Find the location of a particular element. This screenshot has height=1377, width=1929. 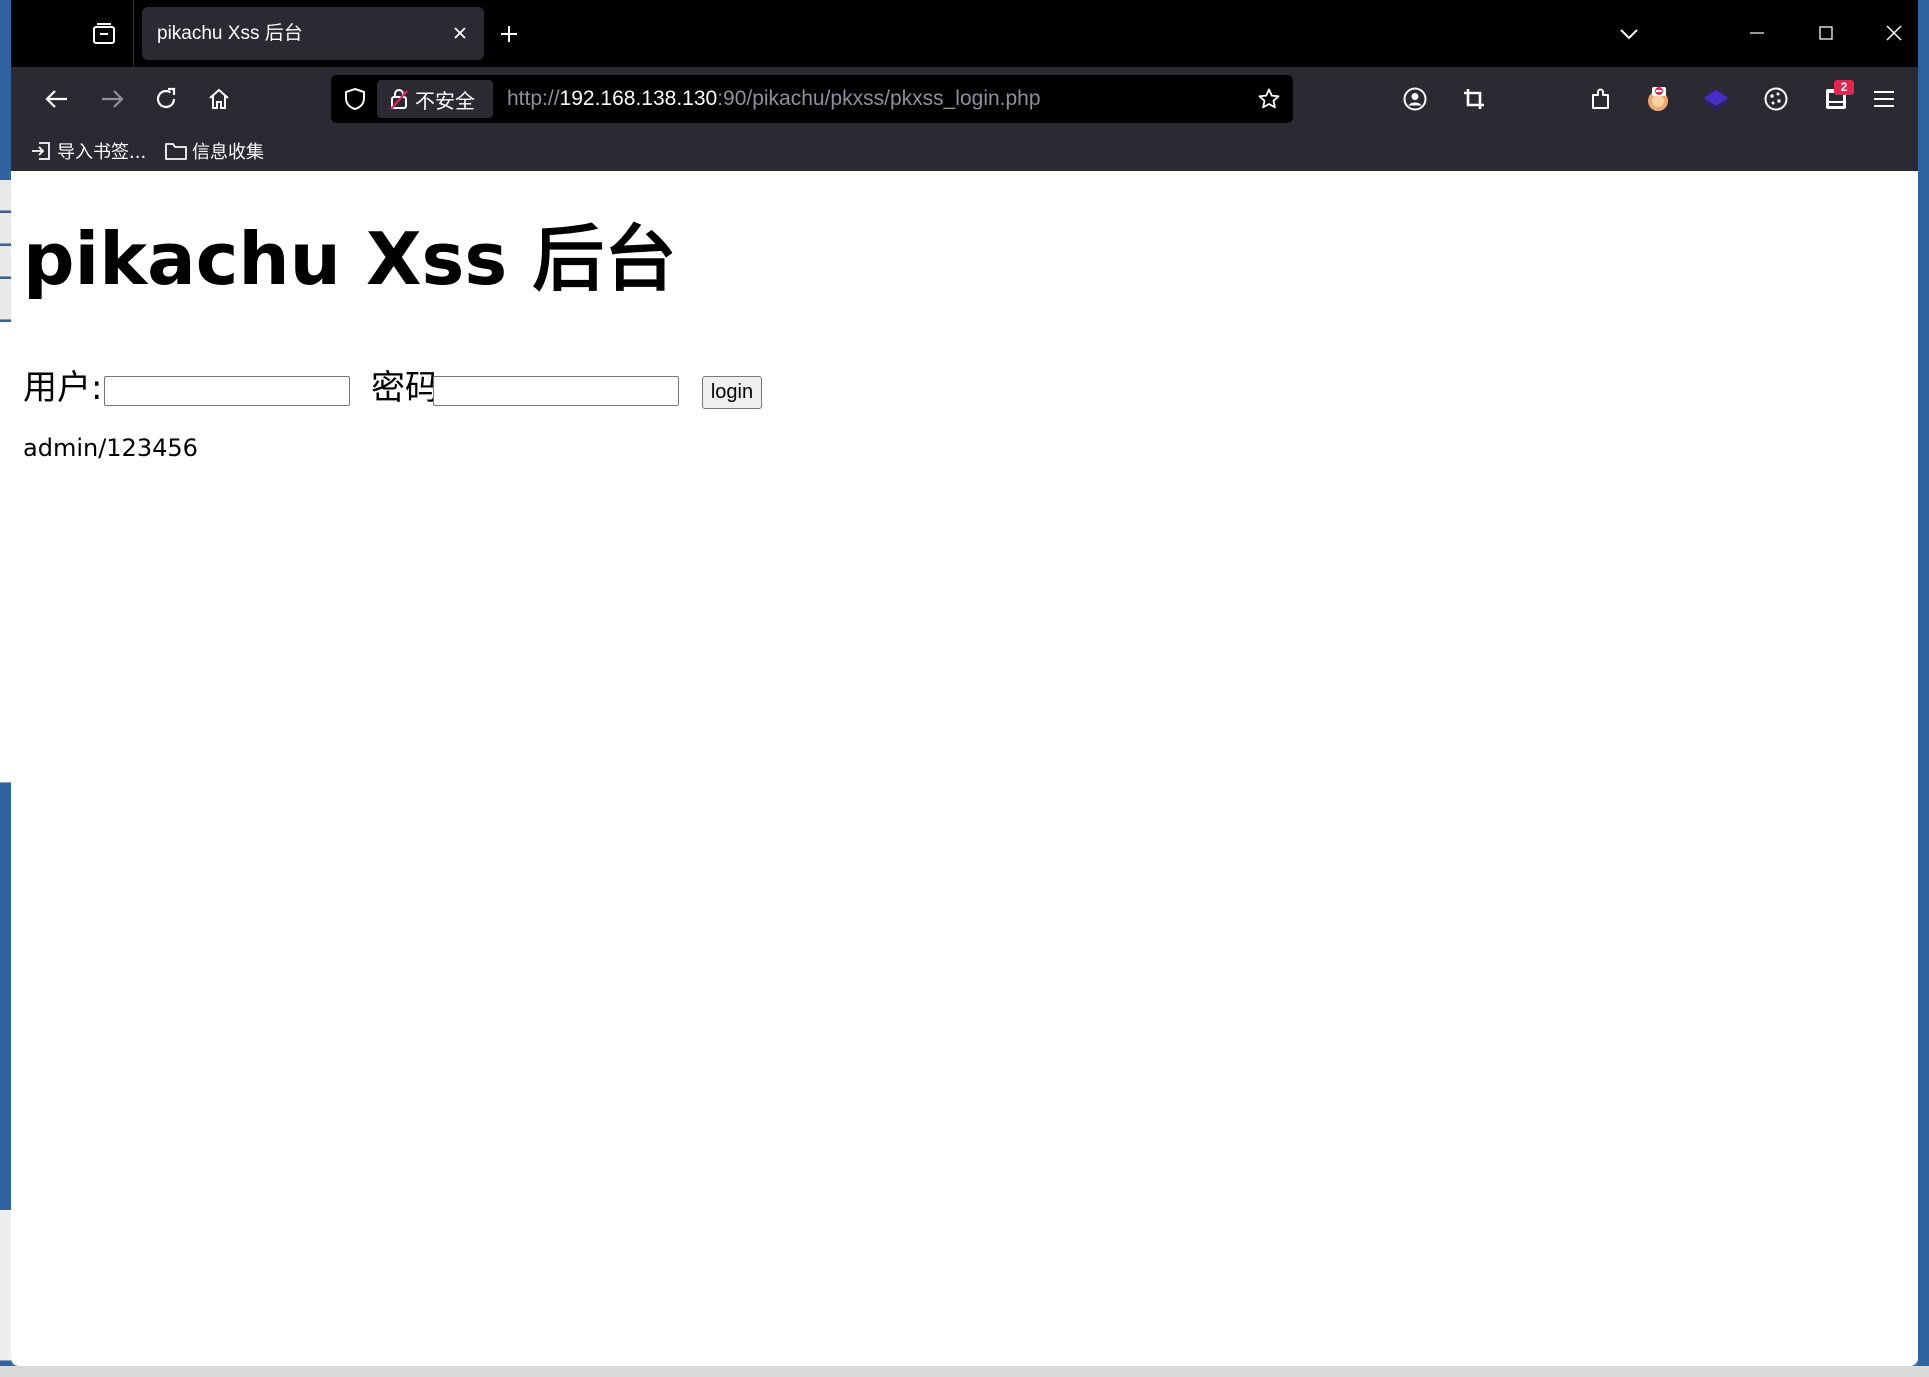

app-menu-button is located at coordinates (1884, 99).